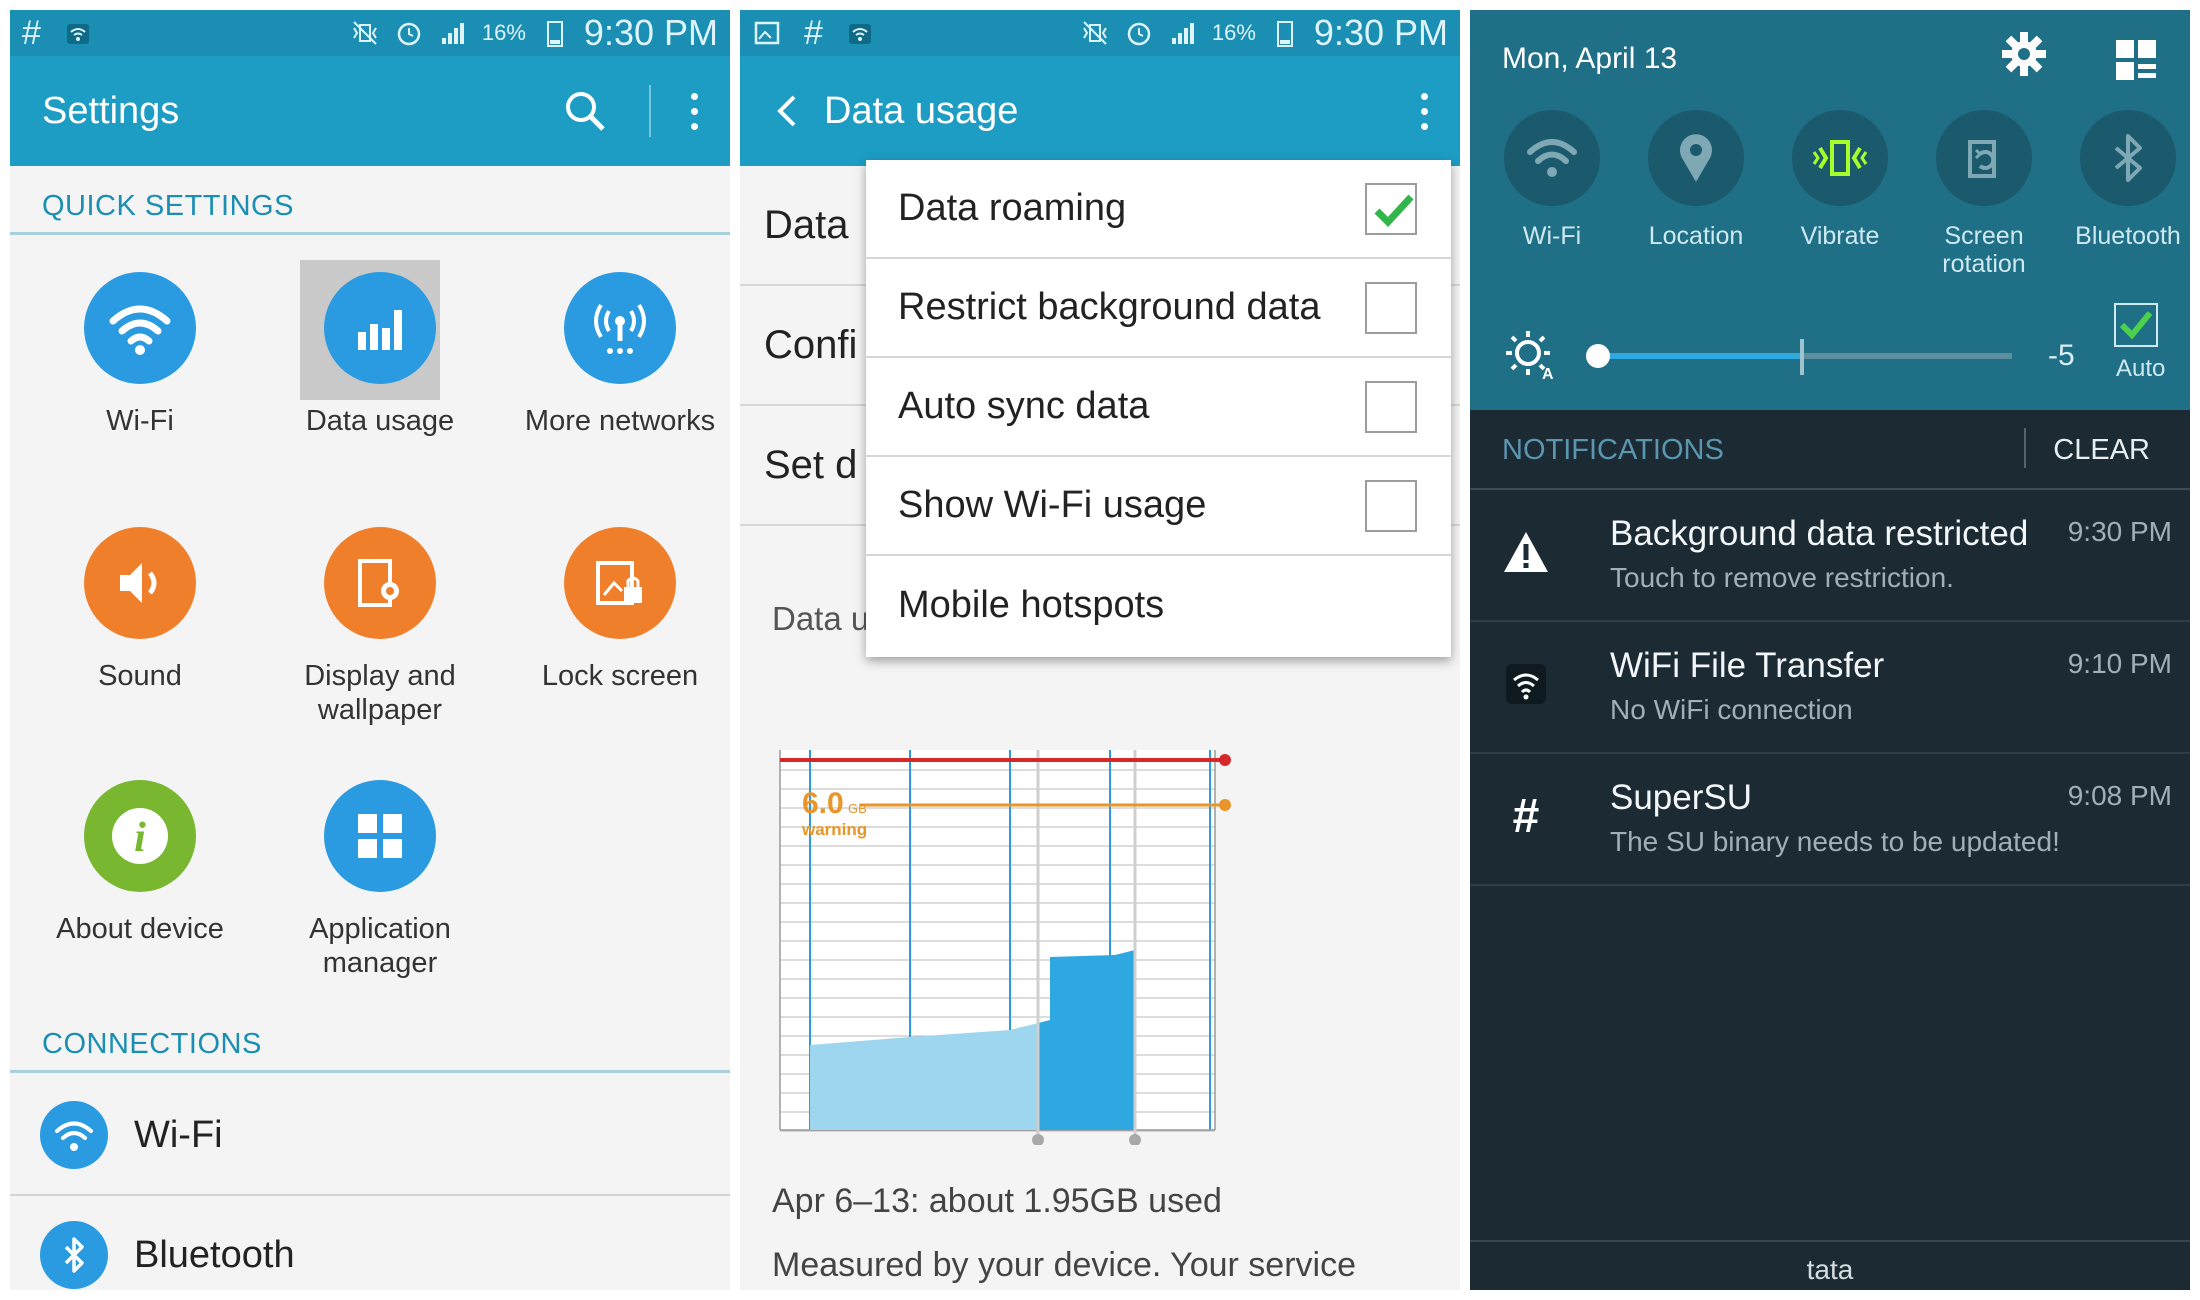  Describe the element at coordinates (1613, 450) in the screenshot. I see `notifications-title: NOTIFICATIONS` at that location.